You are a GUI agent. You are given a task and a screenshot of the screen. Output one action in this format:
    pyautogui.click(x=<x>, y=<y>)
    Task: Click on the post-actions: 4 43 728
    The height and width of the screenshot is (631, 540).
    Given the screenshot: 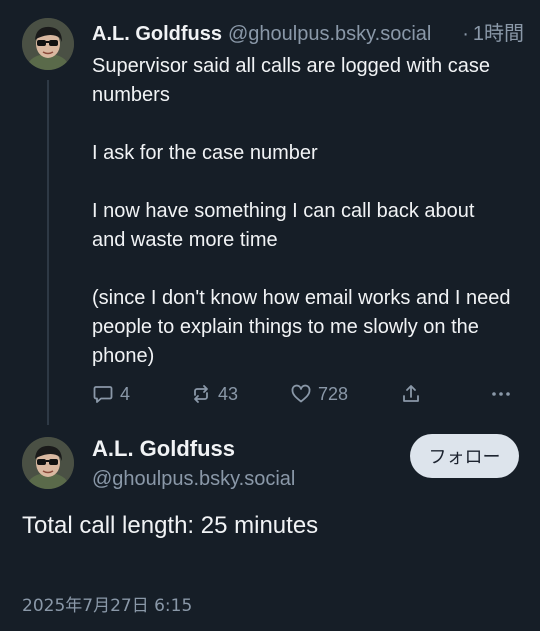 What is the action you would take?
    pyautogui.click(x=305, y=394)
    